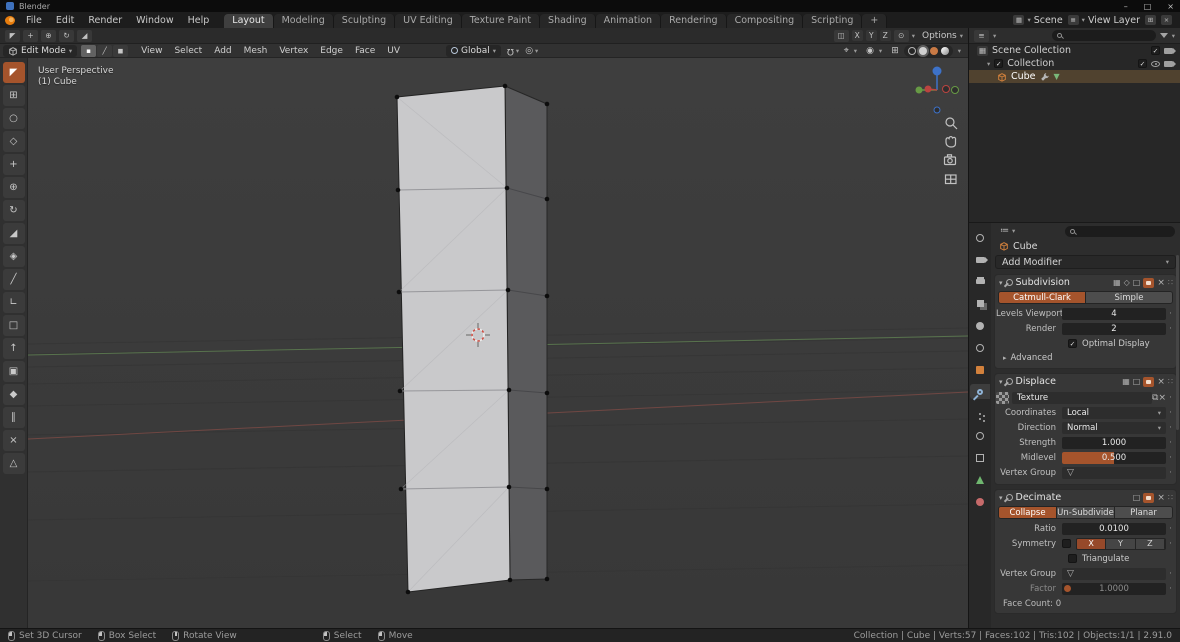 This screenshot has height=642, width=1180. What do you see at coordinates (1085, 497) in the screenshot?
I see `modifier-header: ▾ Decimate □ × ∷` at bounding box center [1085, 497].